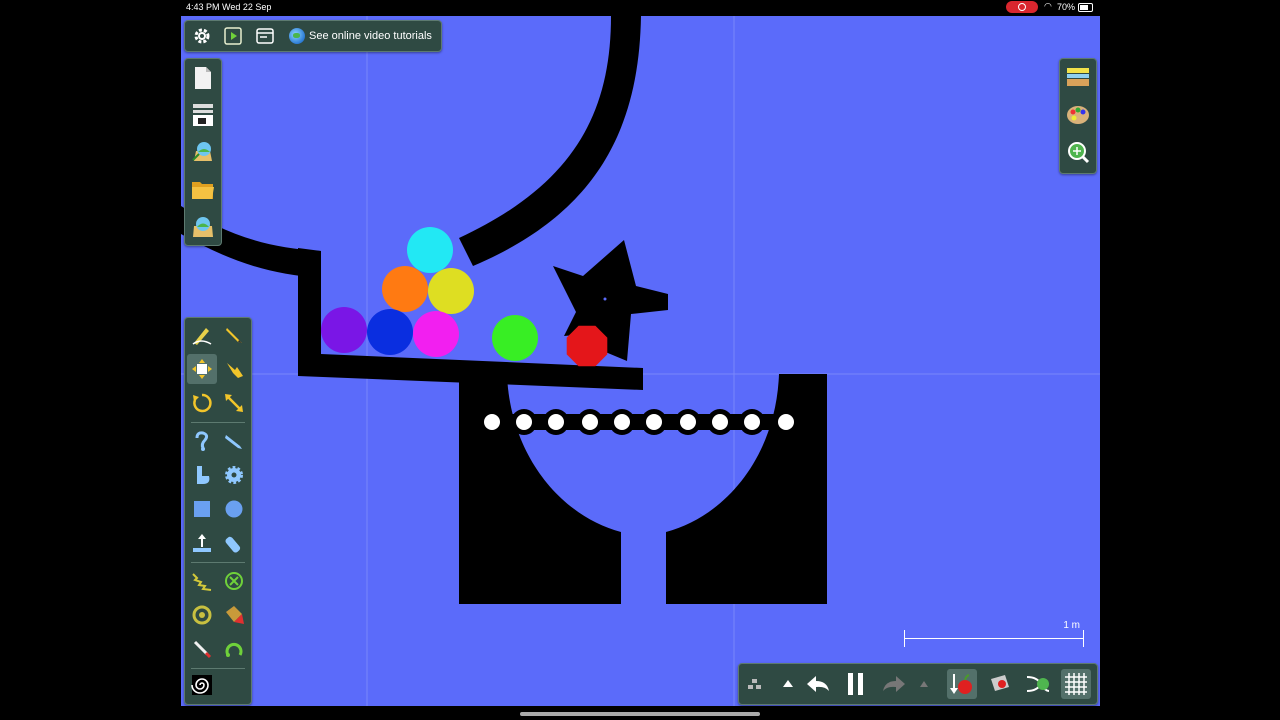 The image size is (1280, 720). Describe the element at coordinates (924, 684) in the screenshot. I see `arrow-up-small-icon` at that location.